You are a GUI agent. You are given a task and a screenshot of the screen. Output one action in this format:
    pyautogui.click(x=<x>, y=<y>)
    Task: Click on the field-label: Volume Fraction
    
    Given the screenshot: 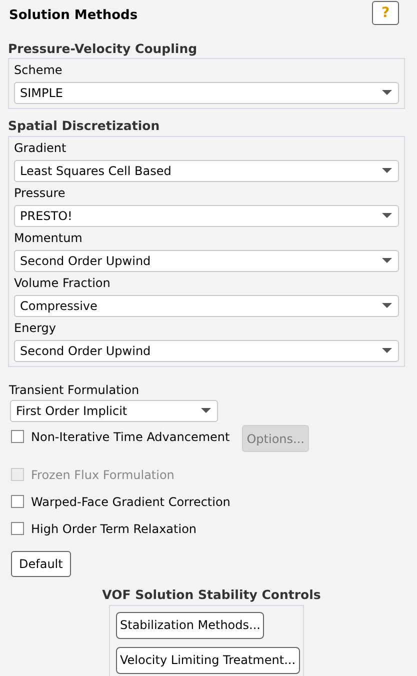 What is the action you would take?
    pyautogui.click(x=63, y=283)
    